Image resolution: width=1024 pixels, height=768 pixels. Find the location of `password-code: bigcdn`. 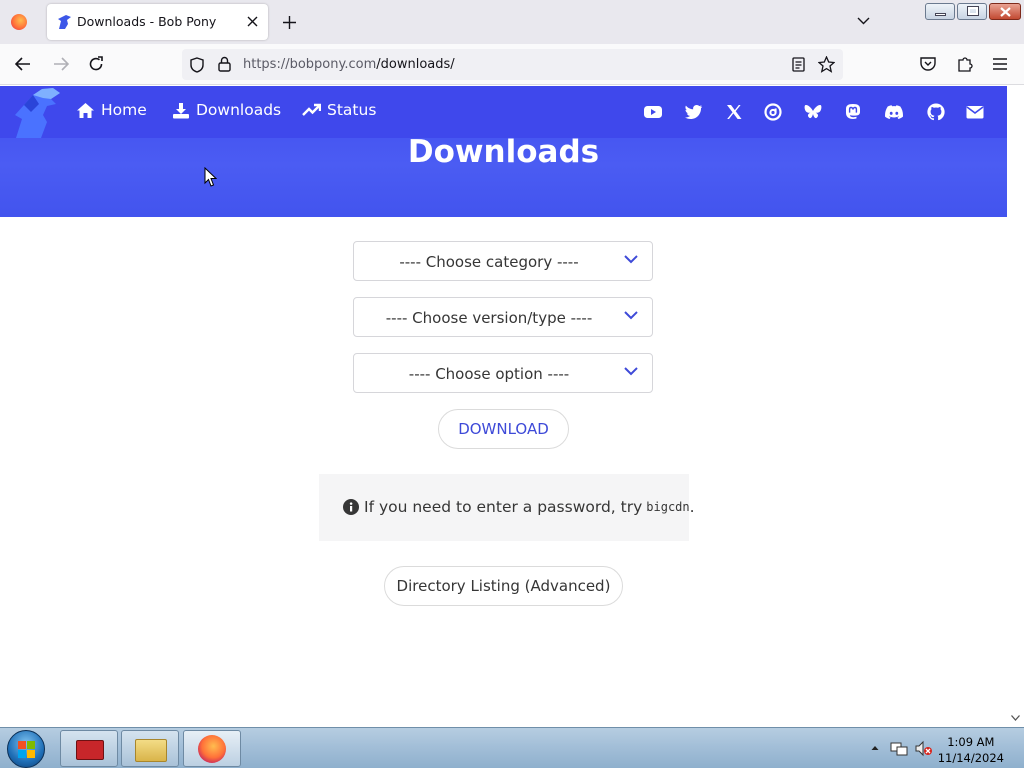

password-code: bigcdn is located at coordinates (668, 507).